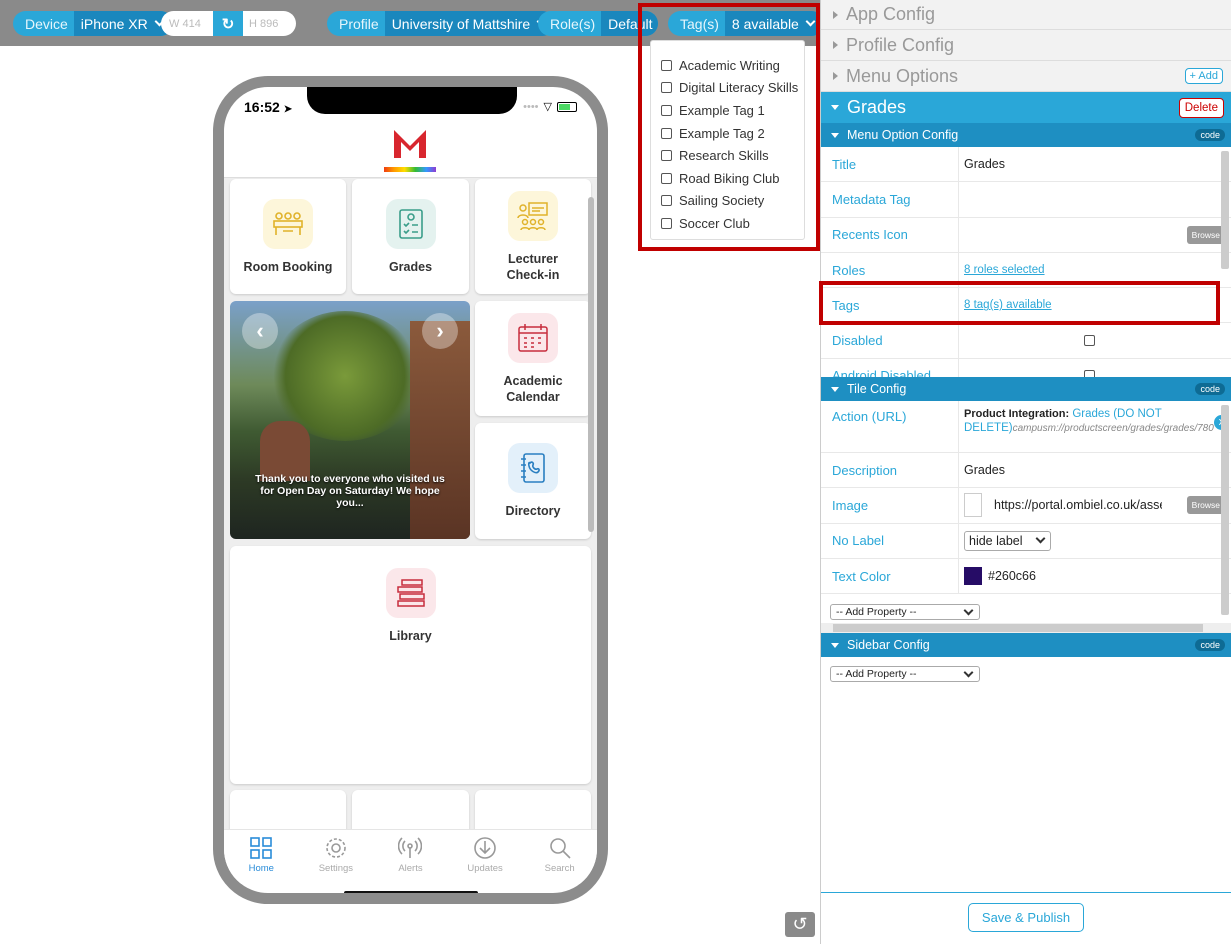 The width and height of the screenshot is (1231, 944). I want to click on tile-config-header: Tile Config code, so click(1026, 389).